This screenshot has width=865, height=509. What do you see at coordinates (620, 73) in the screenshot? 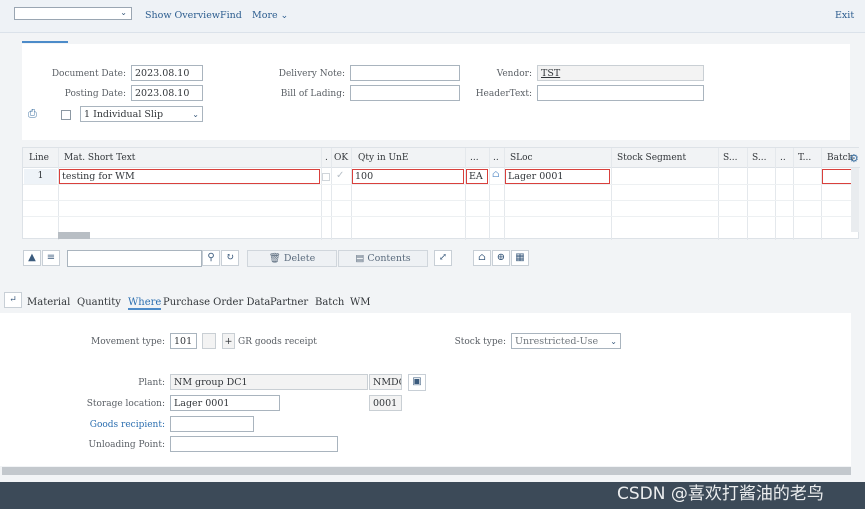
I see `vendor-input: TST` at bounding box center [620, 73].